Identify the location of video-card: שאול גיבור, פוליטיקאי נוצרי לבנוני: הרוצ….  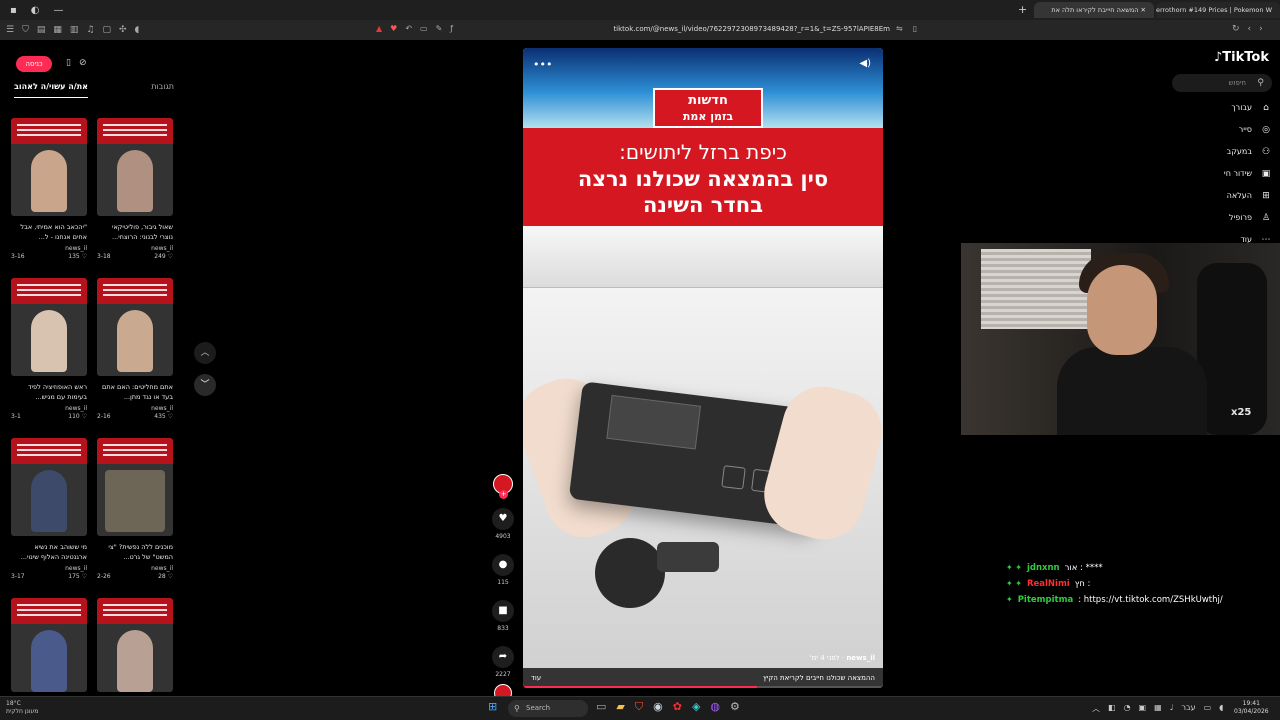
(135, 189).